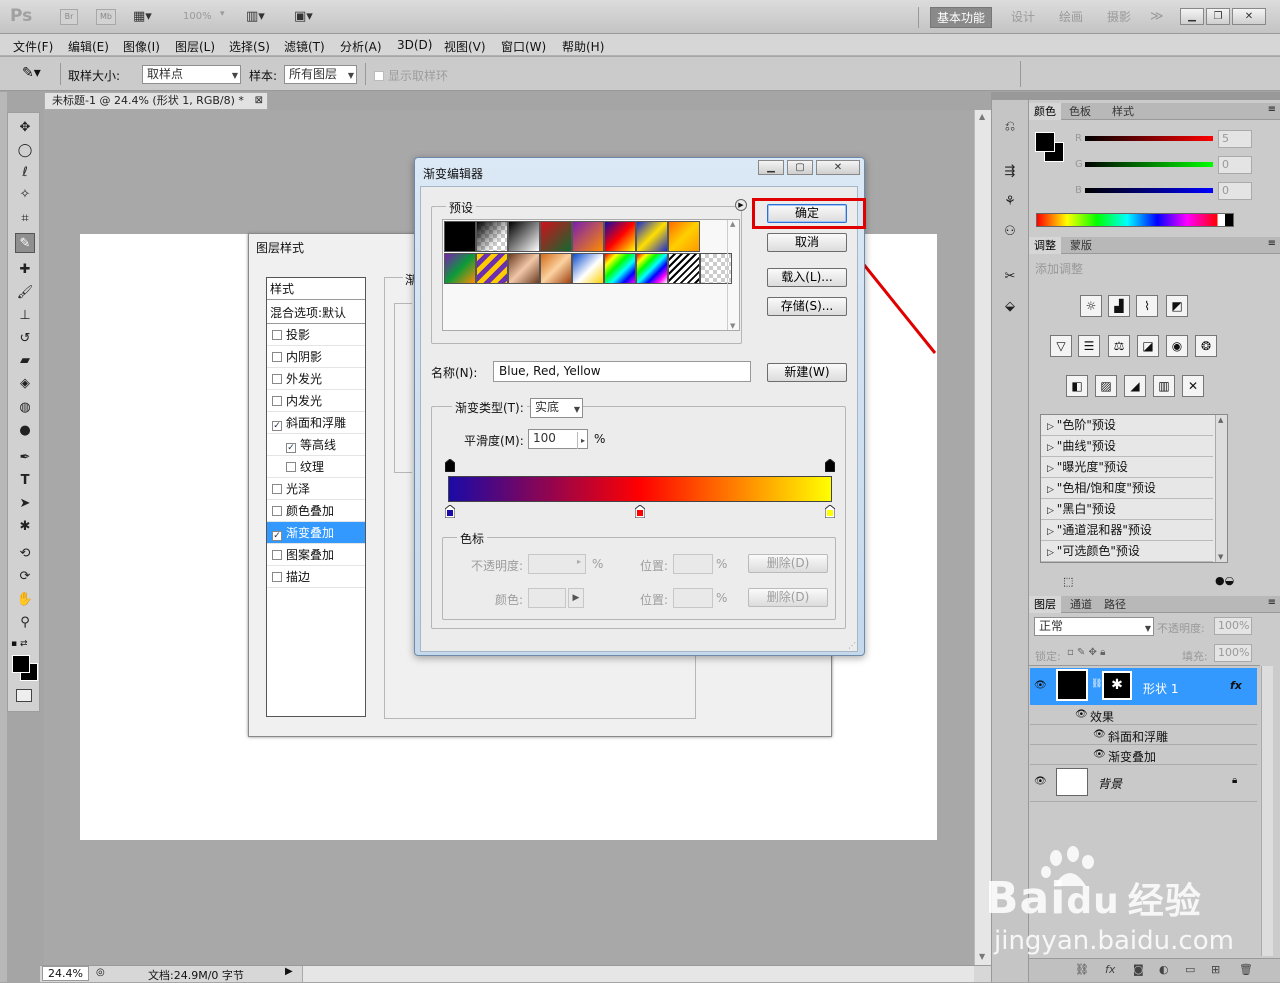 This screenshot has width=1280, height=983. What do you see at coordinates (1233, 653) in the screenshot?
I see `fill-input: 100%` at bounding box center [1233, 653].